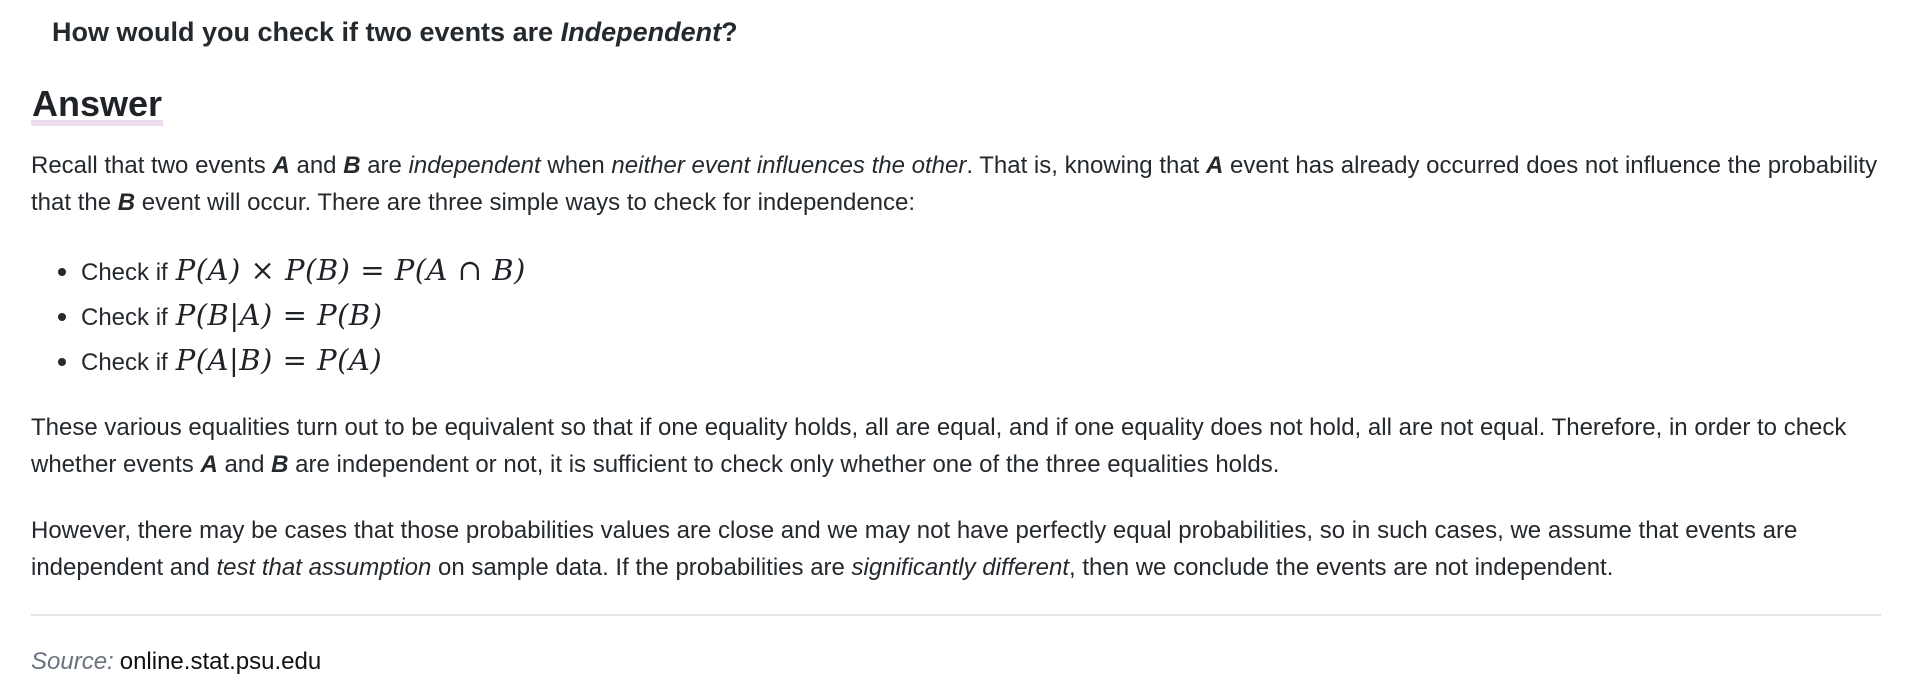 Image resolution: width=1928 pixels, height=692 pixels. What do you see at coordinates (474, 165) in the screenshot?
I see `emphasis: independent` at bounding box center [474, 165].